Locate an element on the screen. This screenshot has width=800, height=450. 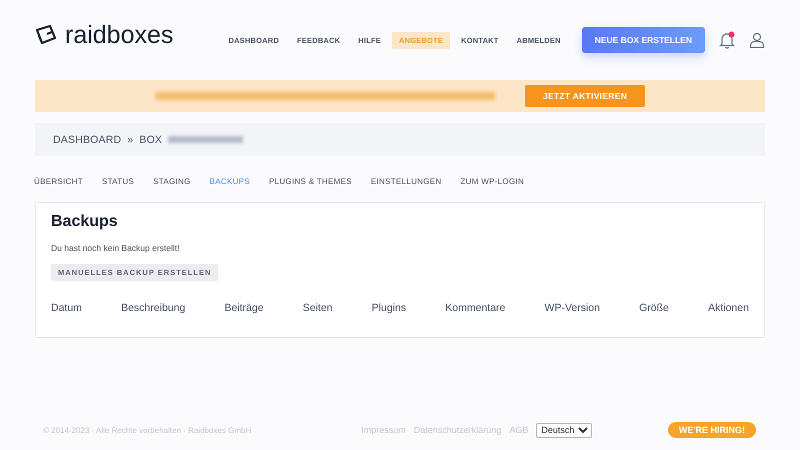
tab: EINSTELLUNGEN is located at coordinates (406, 181).